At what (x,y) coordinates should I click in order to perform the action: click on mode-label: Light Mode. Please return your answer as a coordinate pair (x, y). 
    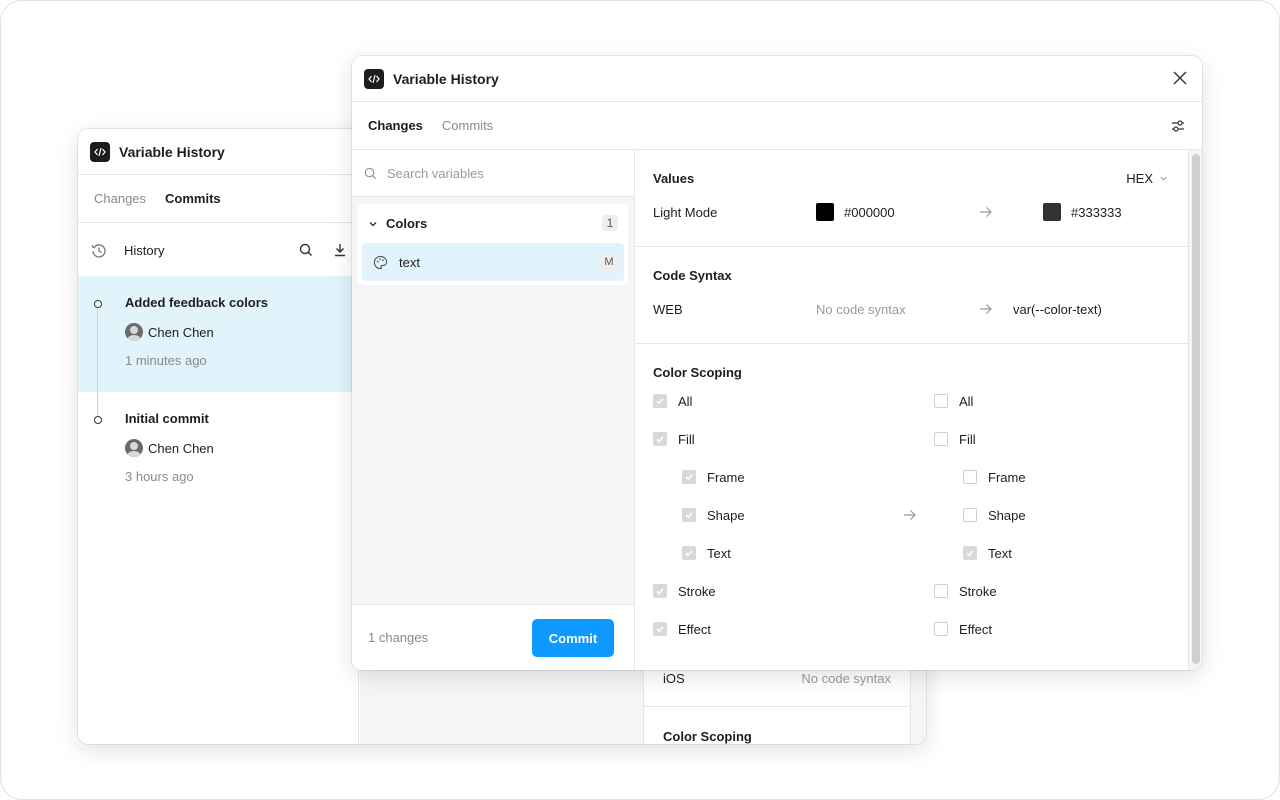
    Looking at the image, I should click on (685, 212).